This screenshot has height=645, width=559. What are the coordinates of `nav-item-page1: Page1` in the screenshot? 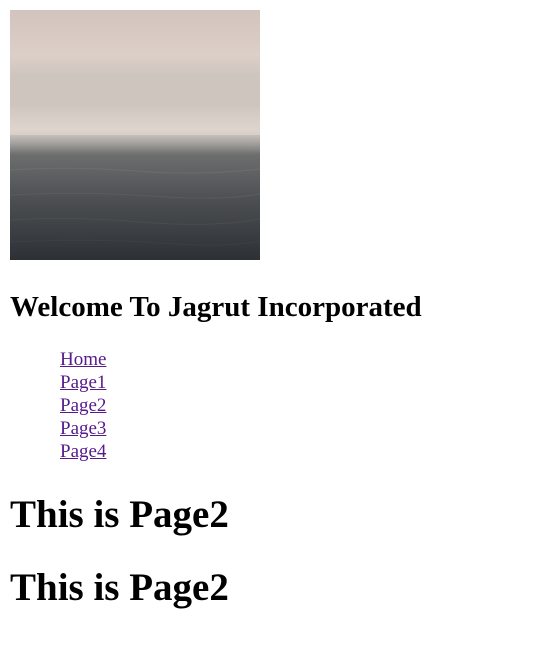 It's located at (83, 382).